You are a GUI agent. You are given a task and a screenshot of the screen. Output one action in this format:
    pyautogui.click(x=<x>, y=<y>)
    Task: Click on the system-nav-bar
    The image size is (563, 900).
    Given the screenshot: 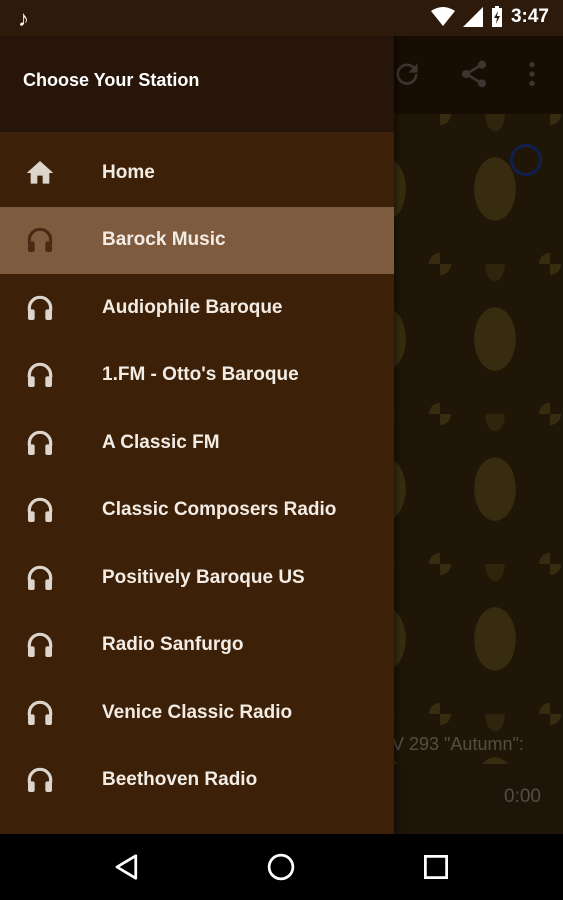 What is the action you would take?
    pyautogui.click(x=281, y=867)
    